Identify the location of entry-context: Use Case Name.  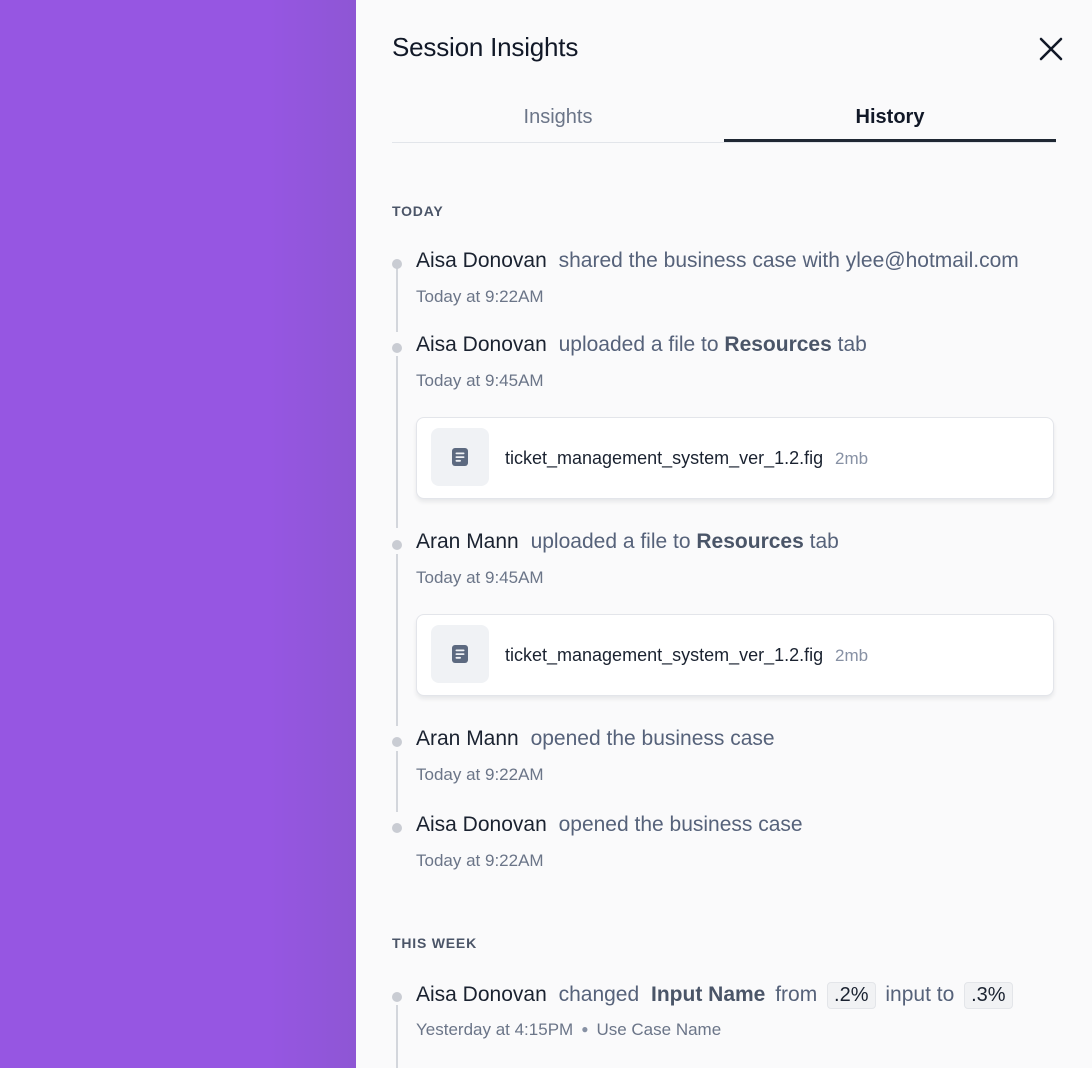
(659, 1029).